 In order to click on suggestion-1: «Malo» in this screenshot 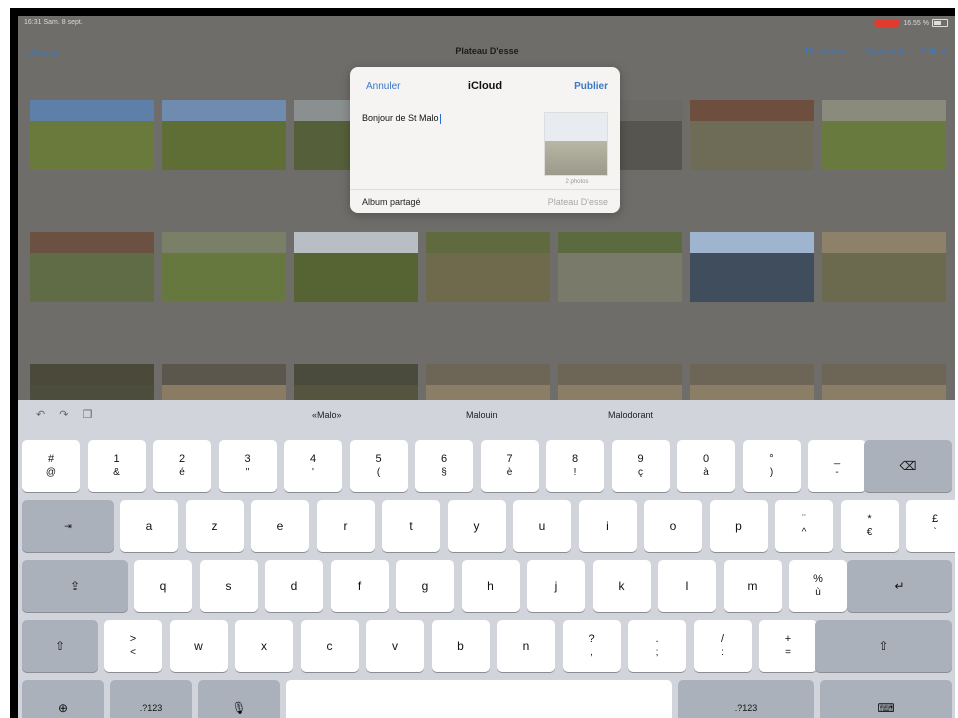, I will do `click(327, 415)`.